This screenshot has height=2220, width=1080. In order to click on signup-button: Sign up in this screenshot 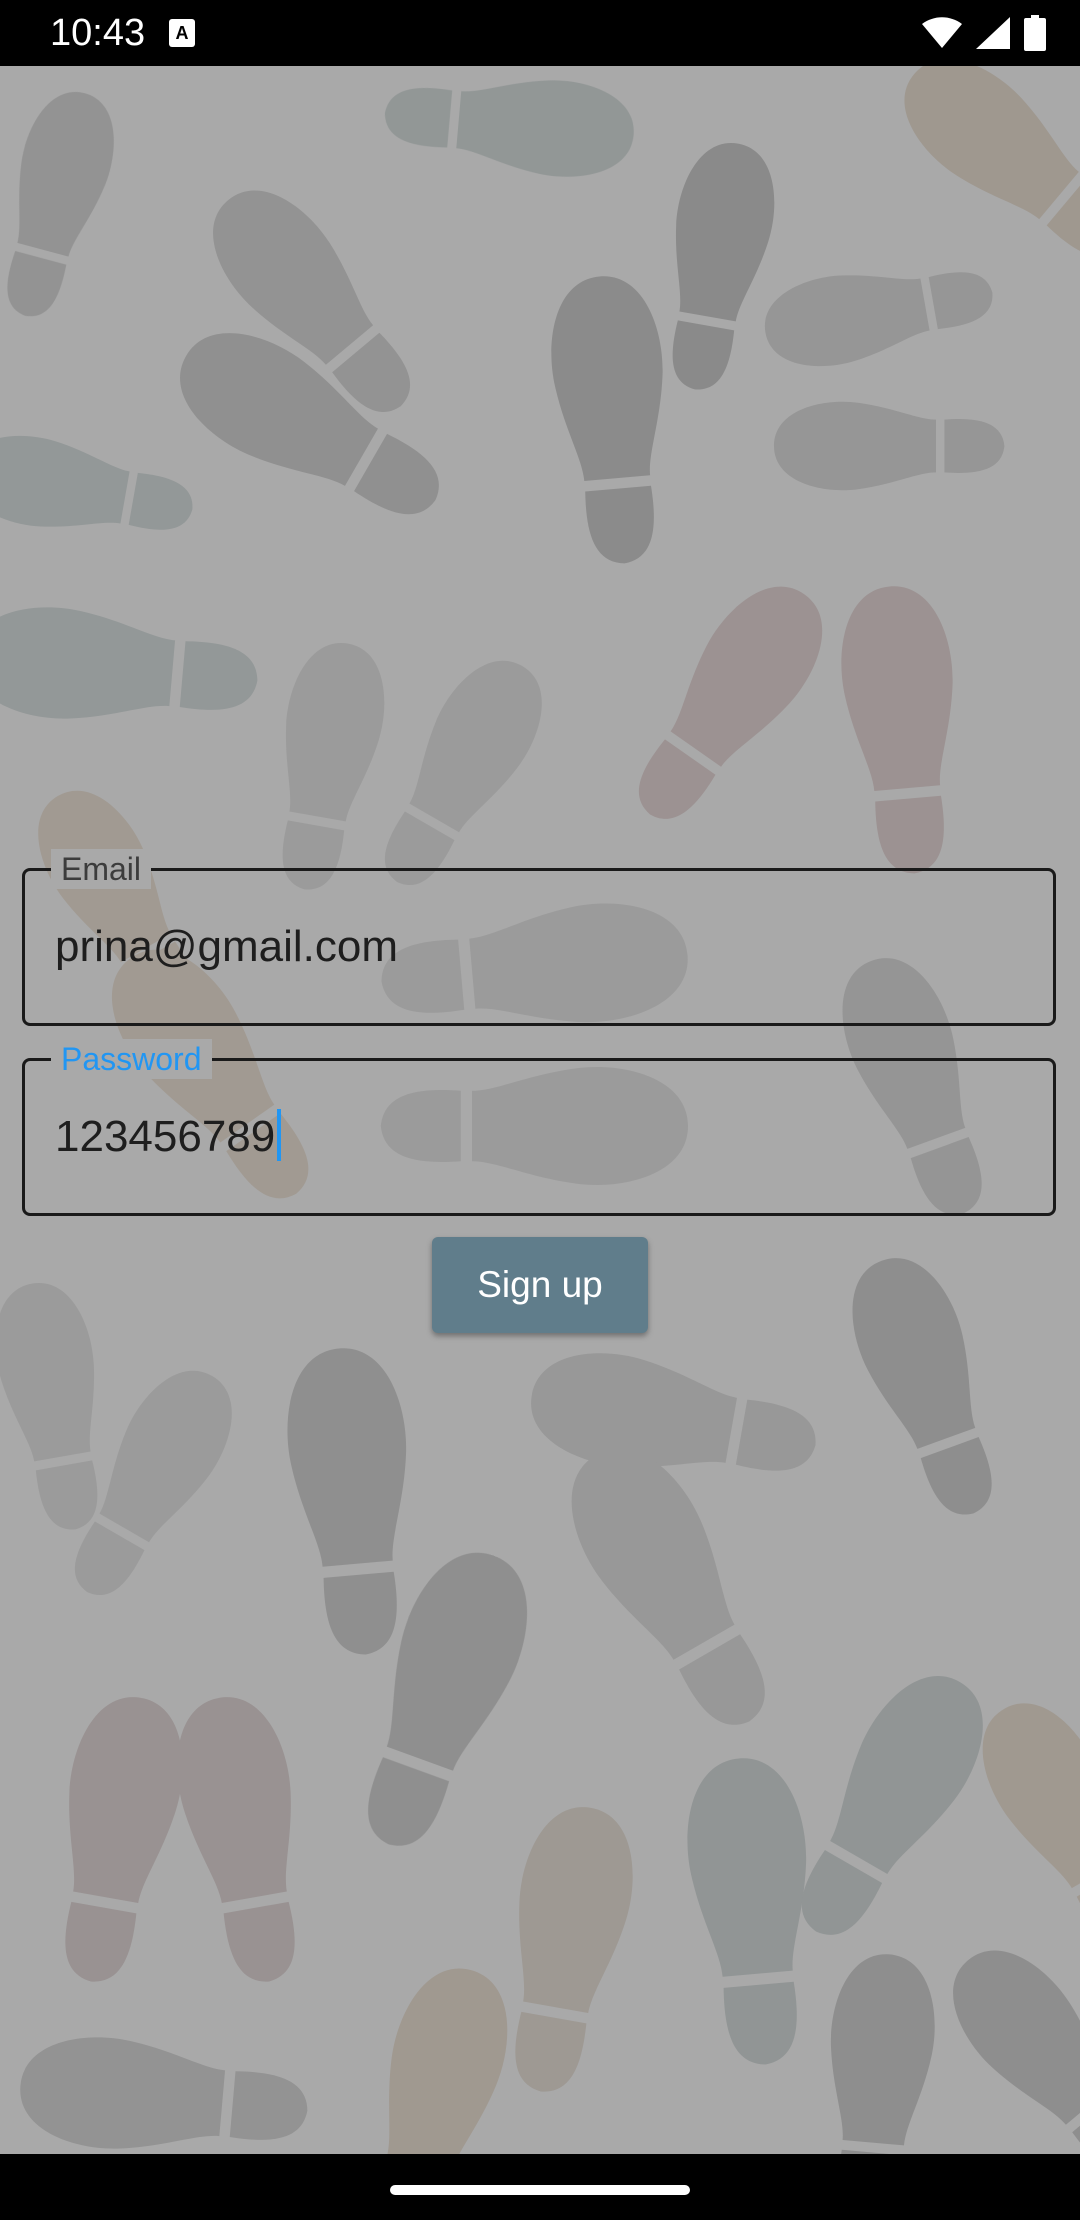, I will do `click(540, 1285)`.